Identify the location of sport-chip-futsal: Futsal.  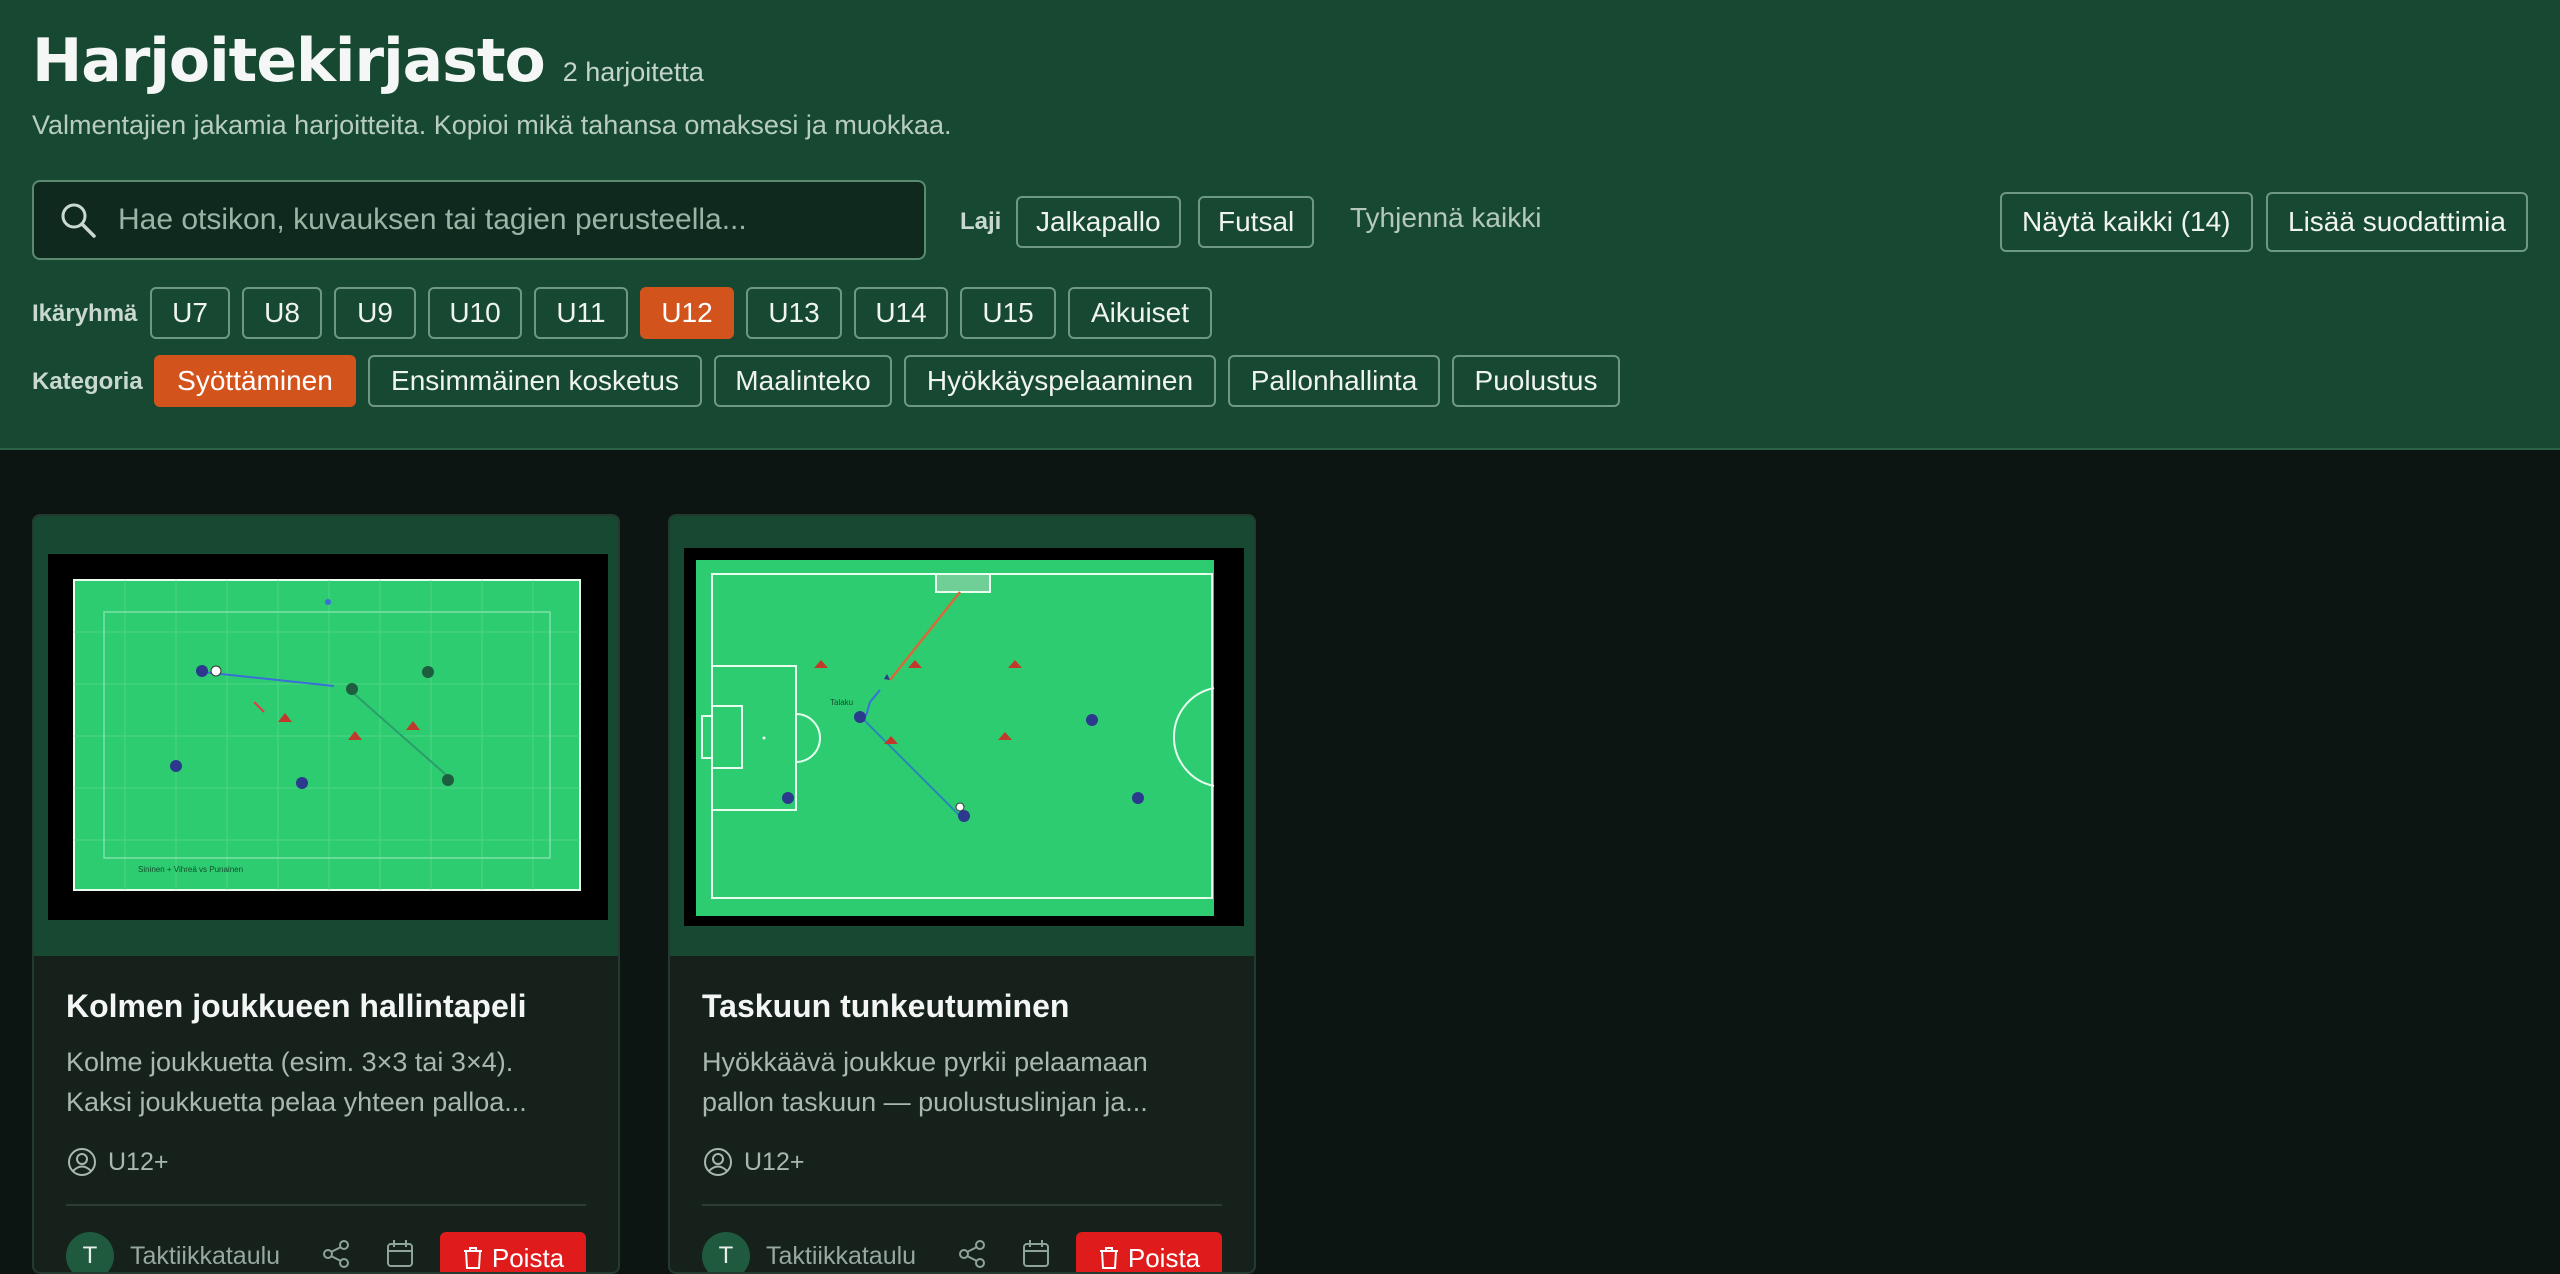
(1256, 222).